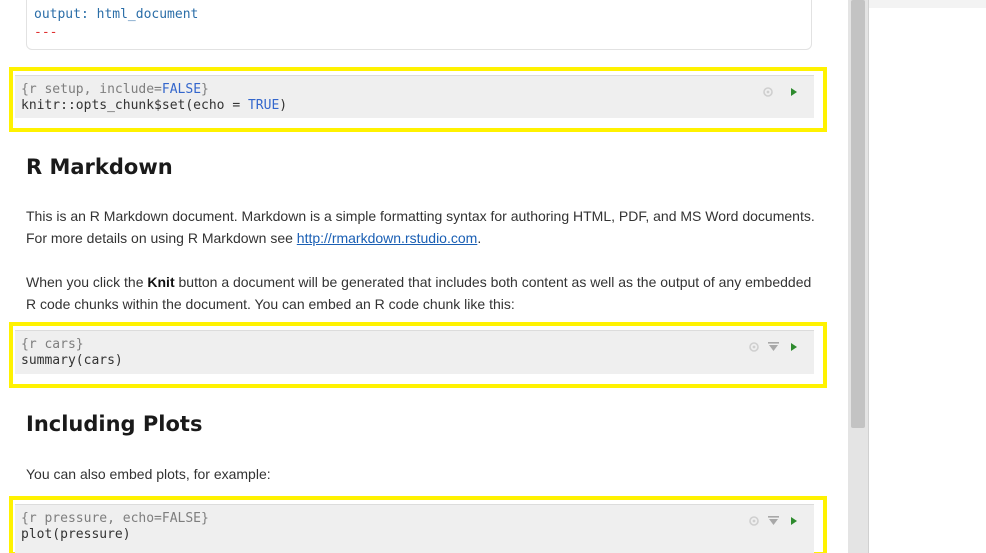 The width and height of the screenshot is (986, 553). Describe the element at coordinates (858, 214) in the screenshot. I see `vertical-scrollbar-thumb` at that location.